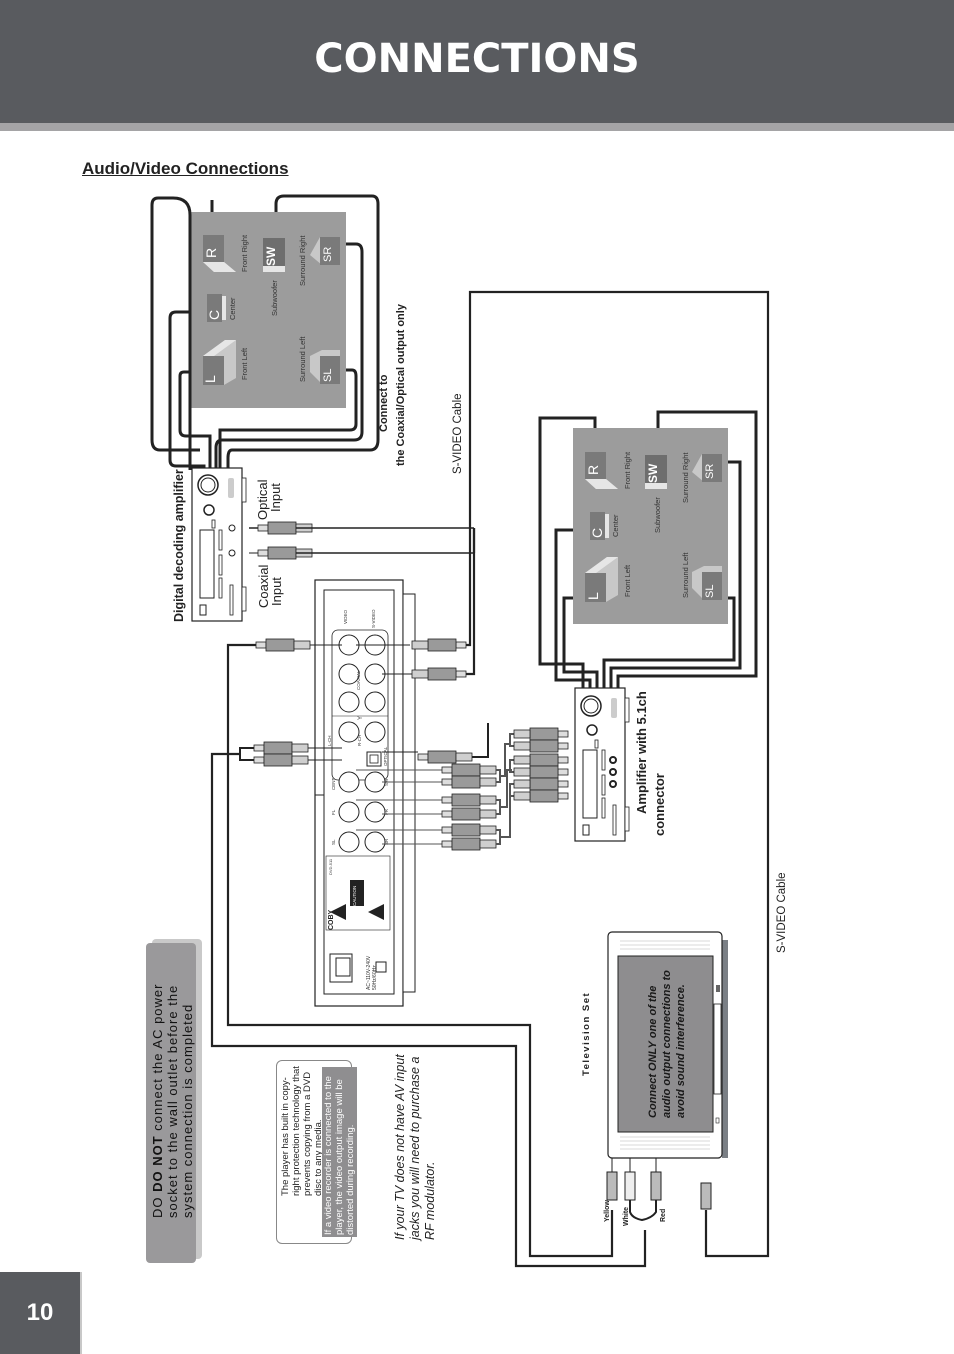 The image size is (954, 1354). Describe the element at coordinates (330, 866) in the screenshot. I see `model-label: DVD-511` at that location.